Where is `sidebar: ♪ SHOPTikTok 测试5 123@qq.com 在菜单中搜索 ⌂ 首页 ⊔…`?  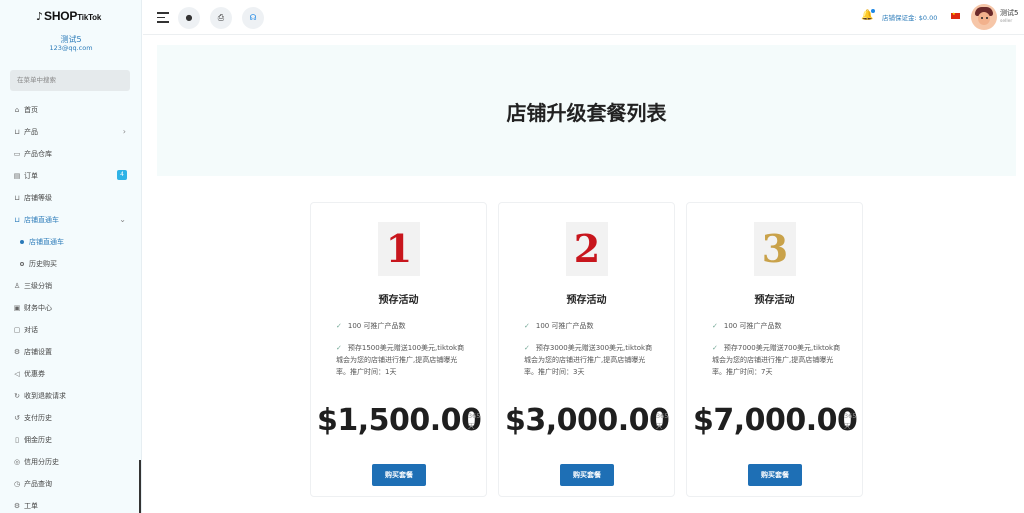 sidebar: ♪ SHOPTikTok 测试5 123@qq.com 在菜单中搜索 ⌂ 首页 ⊔… is located at coordinates (71, 256).